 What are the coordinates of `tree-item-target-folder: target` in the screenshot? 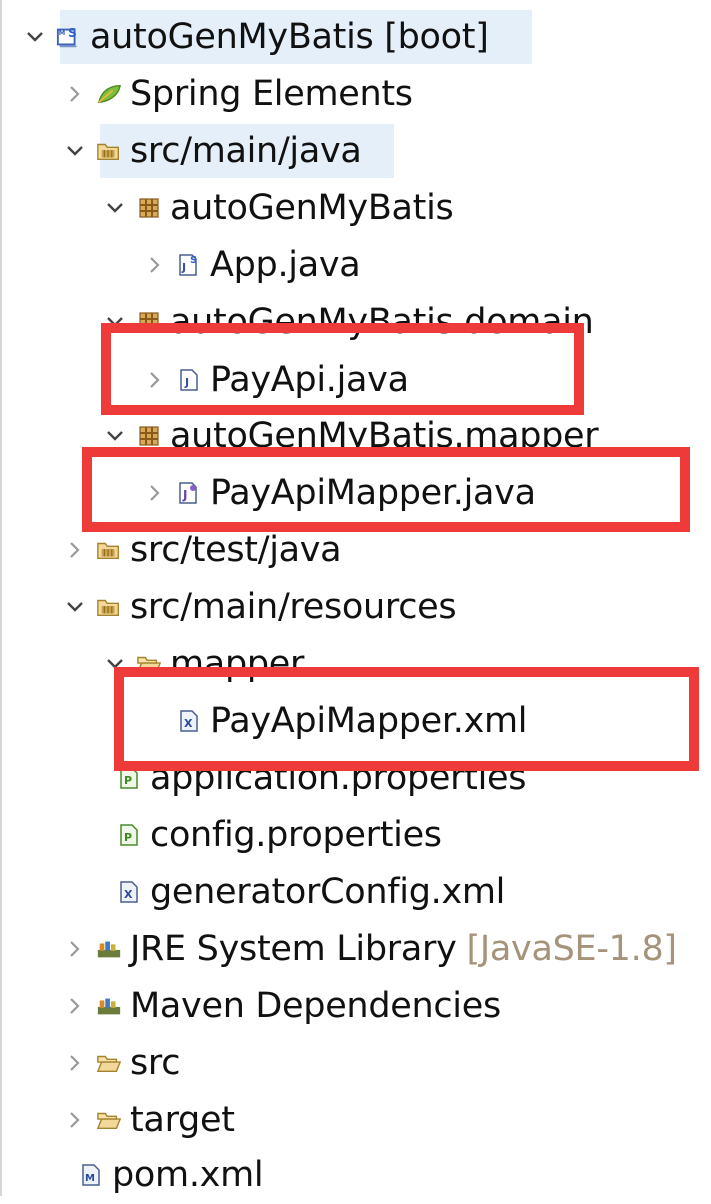 It's located at (147, 1120).